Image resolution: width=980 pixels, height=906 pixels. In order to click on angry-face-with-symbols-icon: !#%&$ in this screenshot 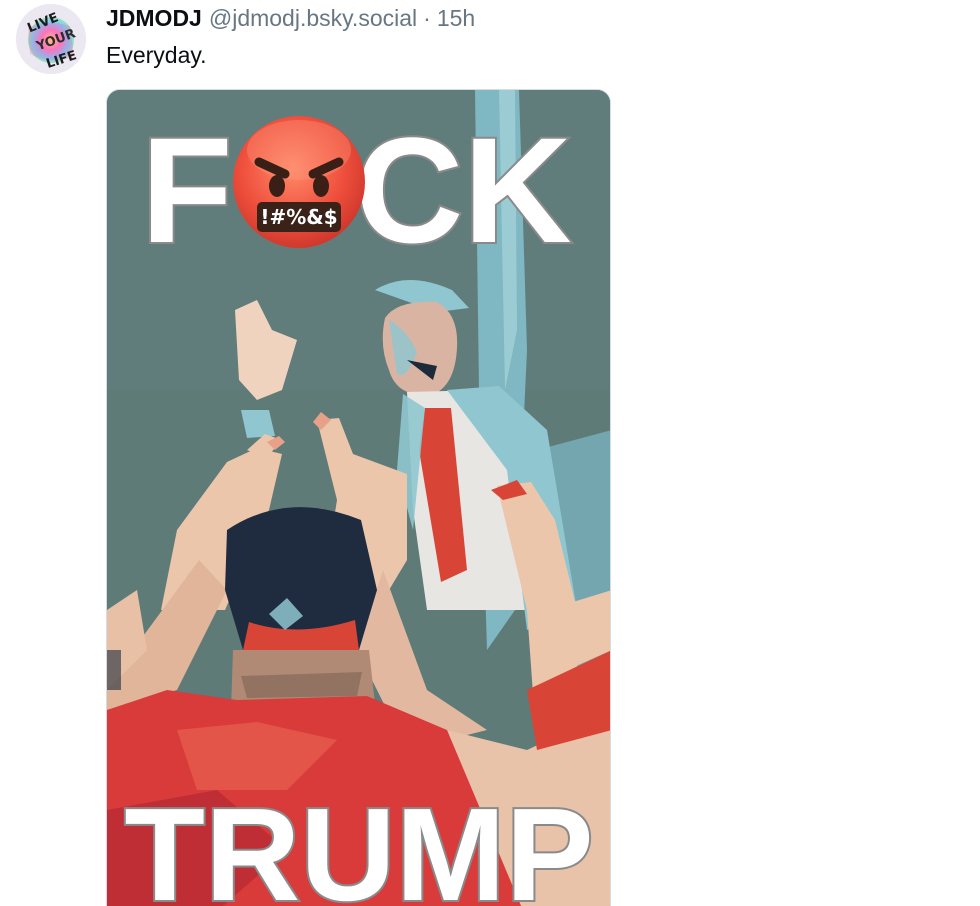, I will do `click(299, 182)`.